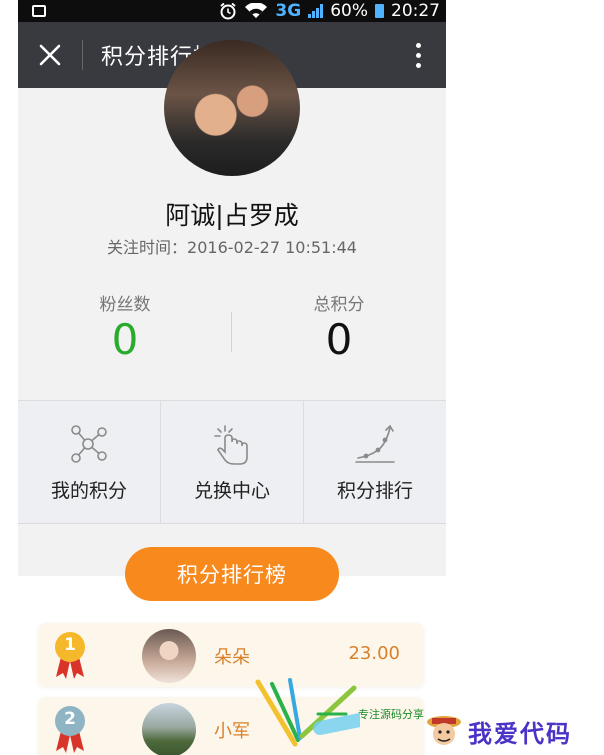  Describe the element at coordinates (316, 11) in the screenshot. I see `signal-icon` at that location.